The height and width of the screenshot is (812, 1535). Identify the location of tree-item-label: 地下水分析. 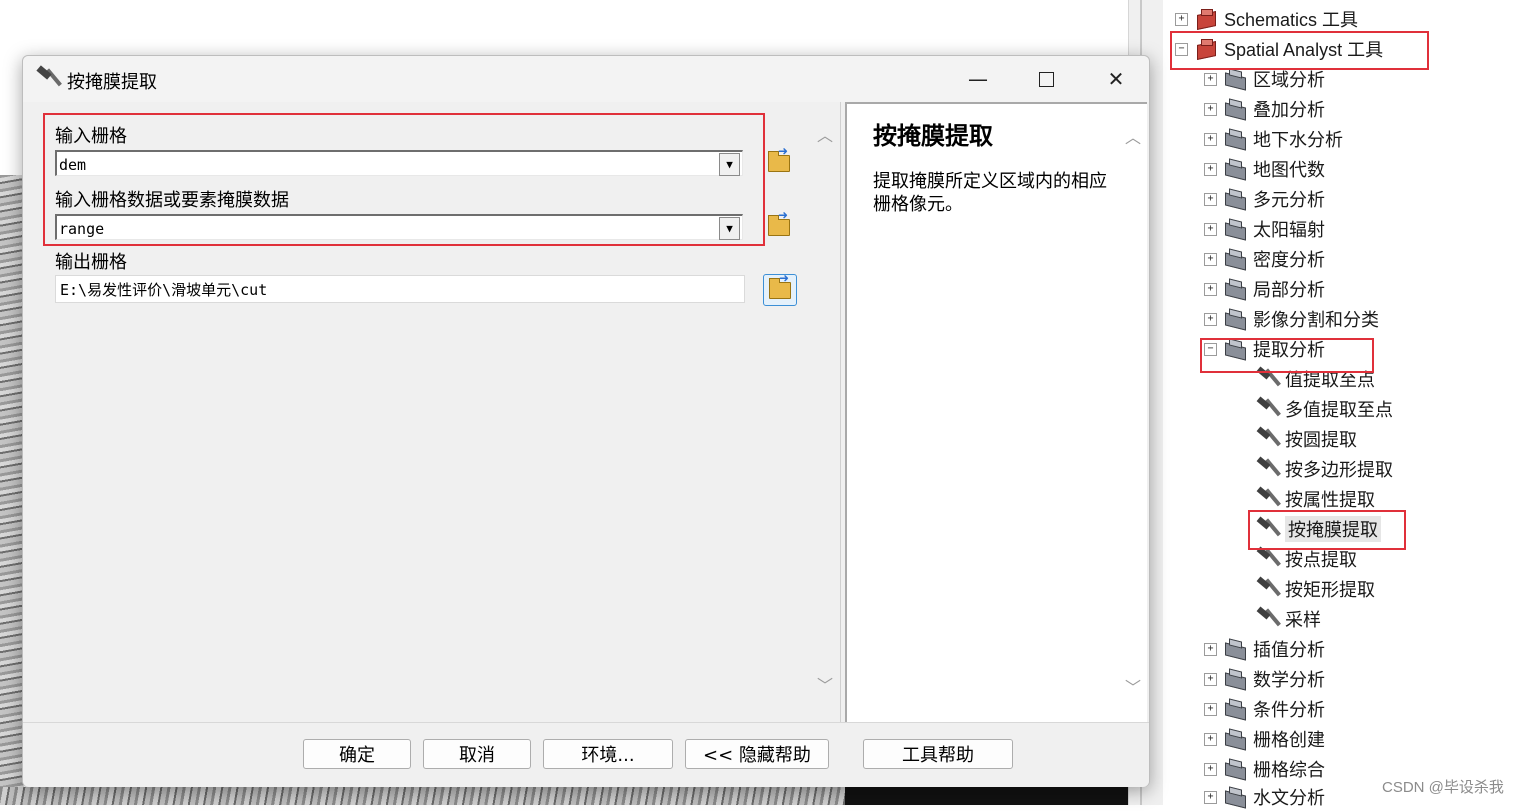
(1298, 140).